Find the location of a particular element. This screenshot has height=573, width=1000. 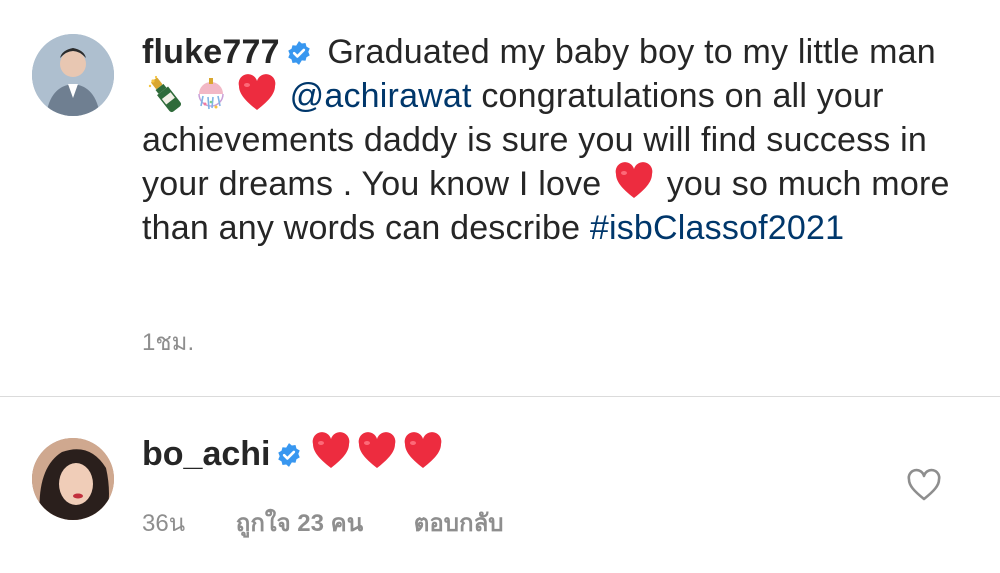

comment-meta: 36น ถูกใจ 23 คน ตอบกลับ is located at coordinates (345, 522).